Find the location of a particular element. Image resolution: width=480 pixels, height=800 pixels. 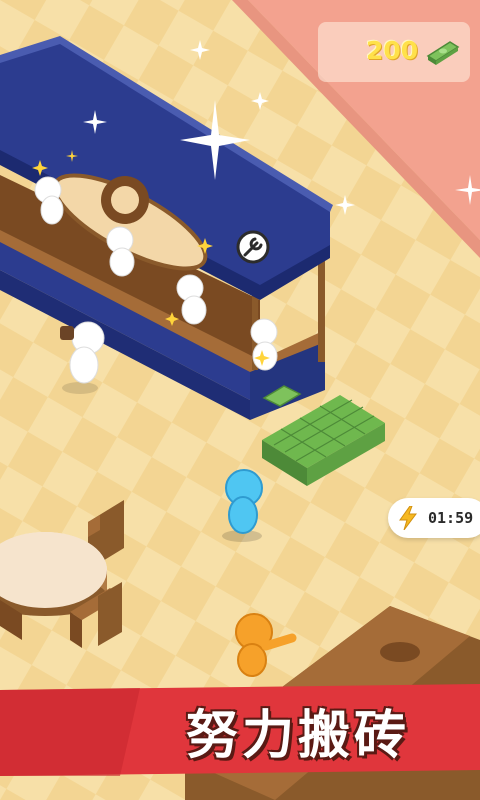

money-counter: 200 is located at coordinates (394, 52).